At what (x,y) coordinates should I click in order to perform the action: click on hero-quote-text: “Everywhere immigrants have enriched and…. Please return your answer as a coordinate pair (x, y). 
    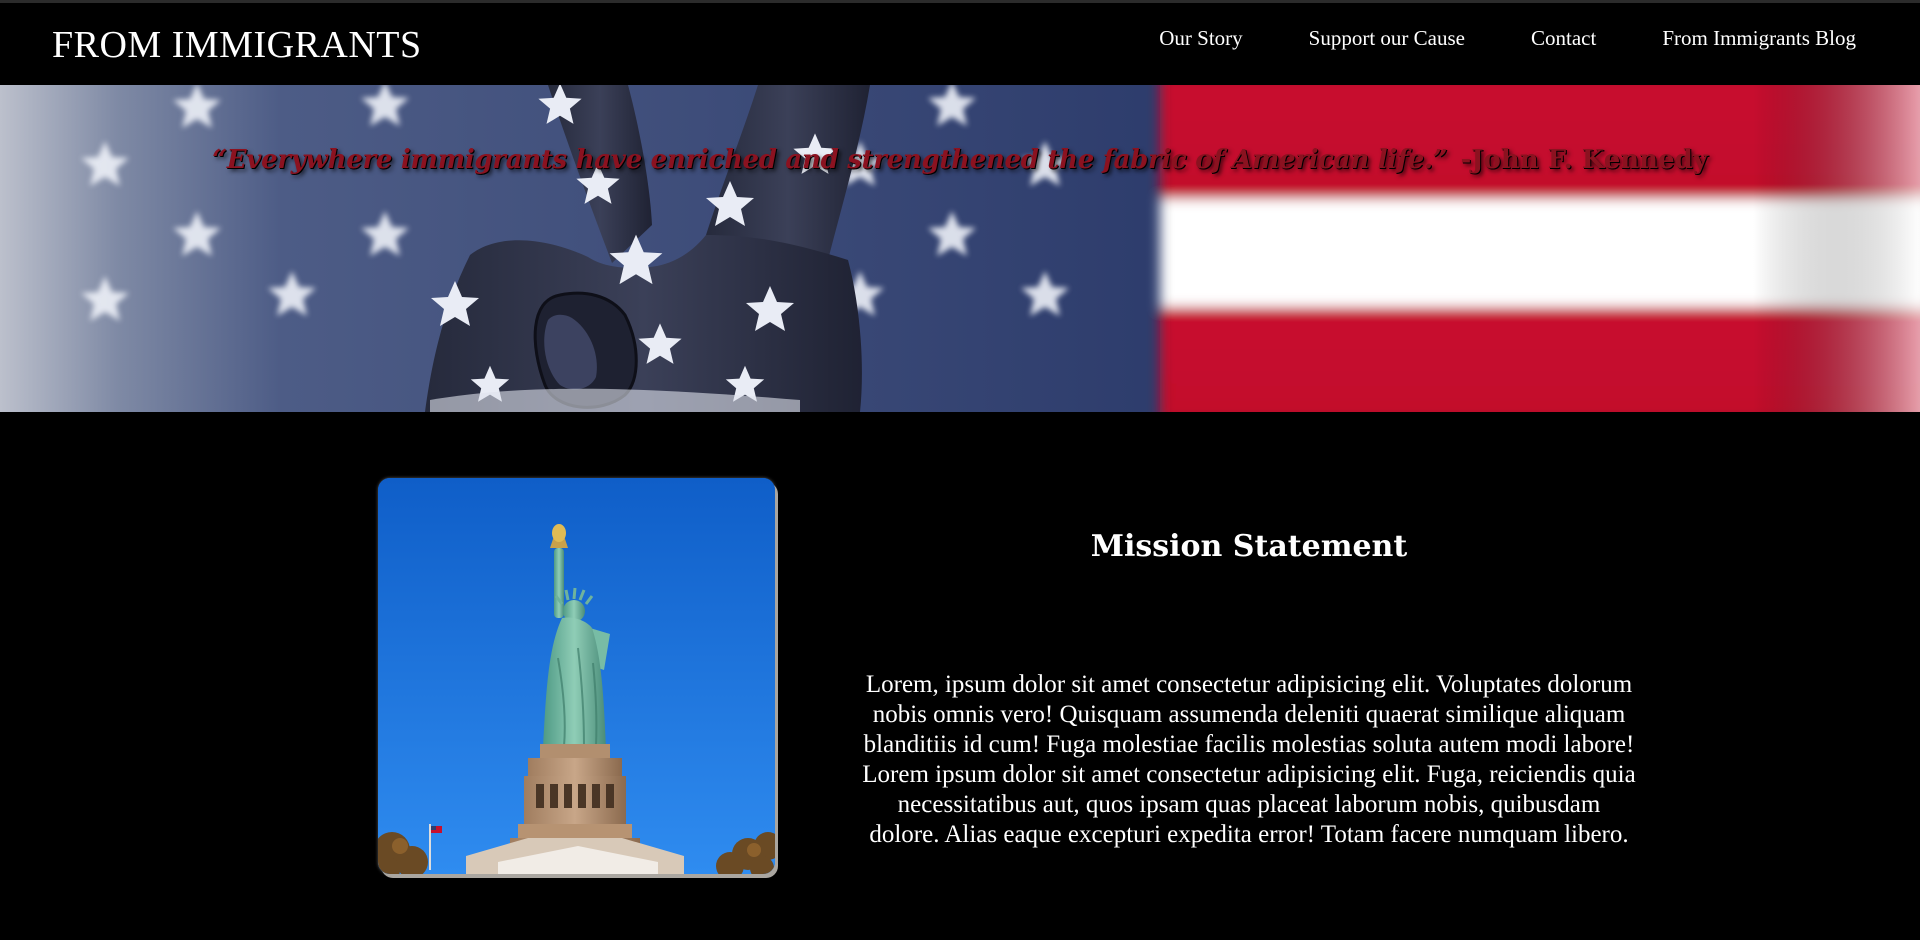
    Looking at the image, I should click on (830, 160).